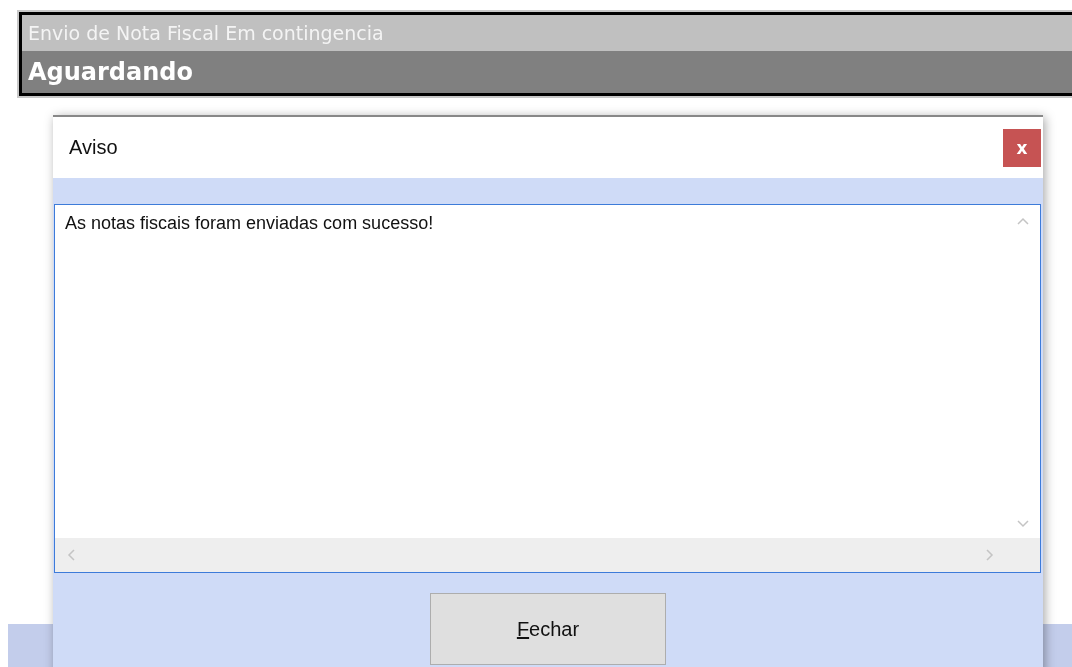  I want to click on status-text: Aguardando, so click(547, 72).